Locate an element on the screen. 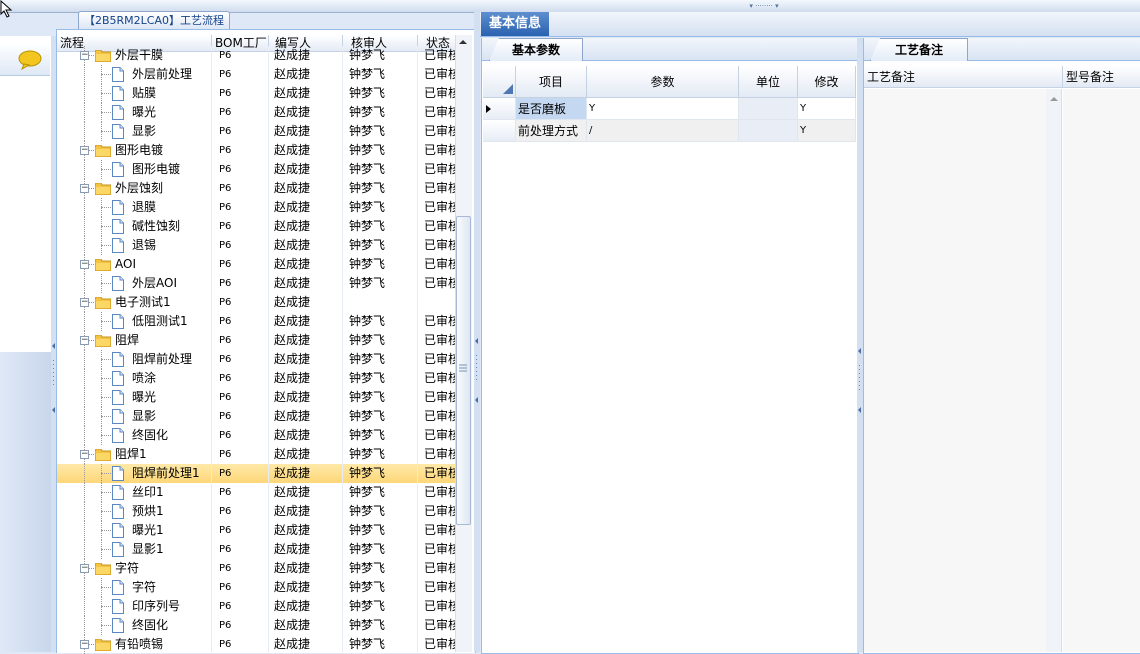  tree-item-row: 贴膜 P6 赵成捷 钟梦飞 已审核 is located at coordinates (256, 93).